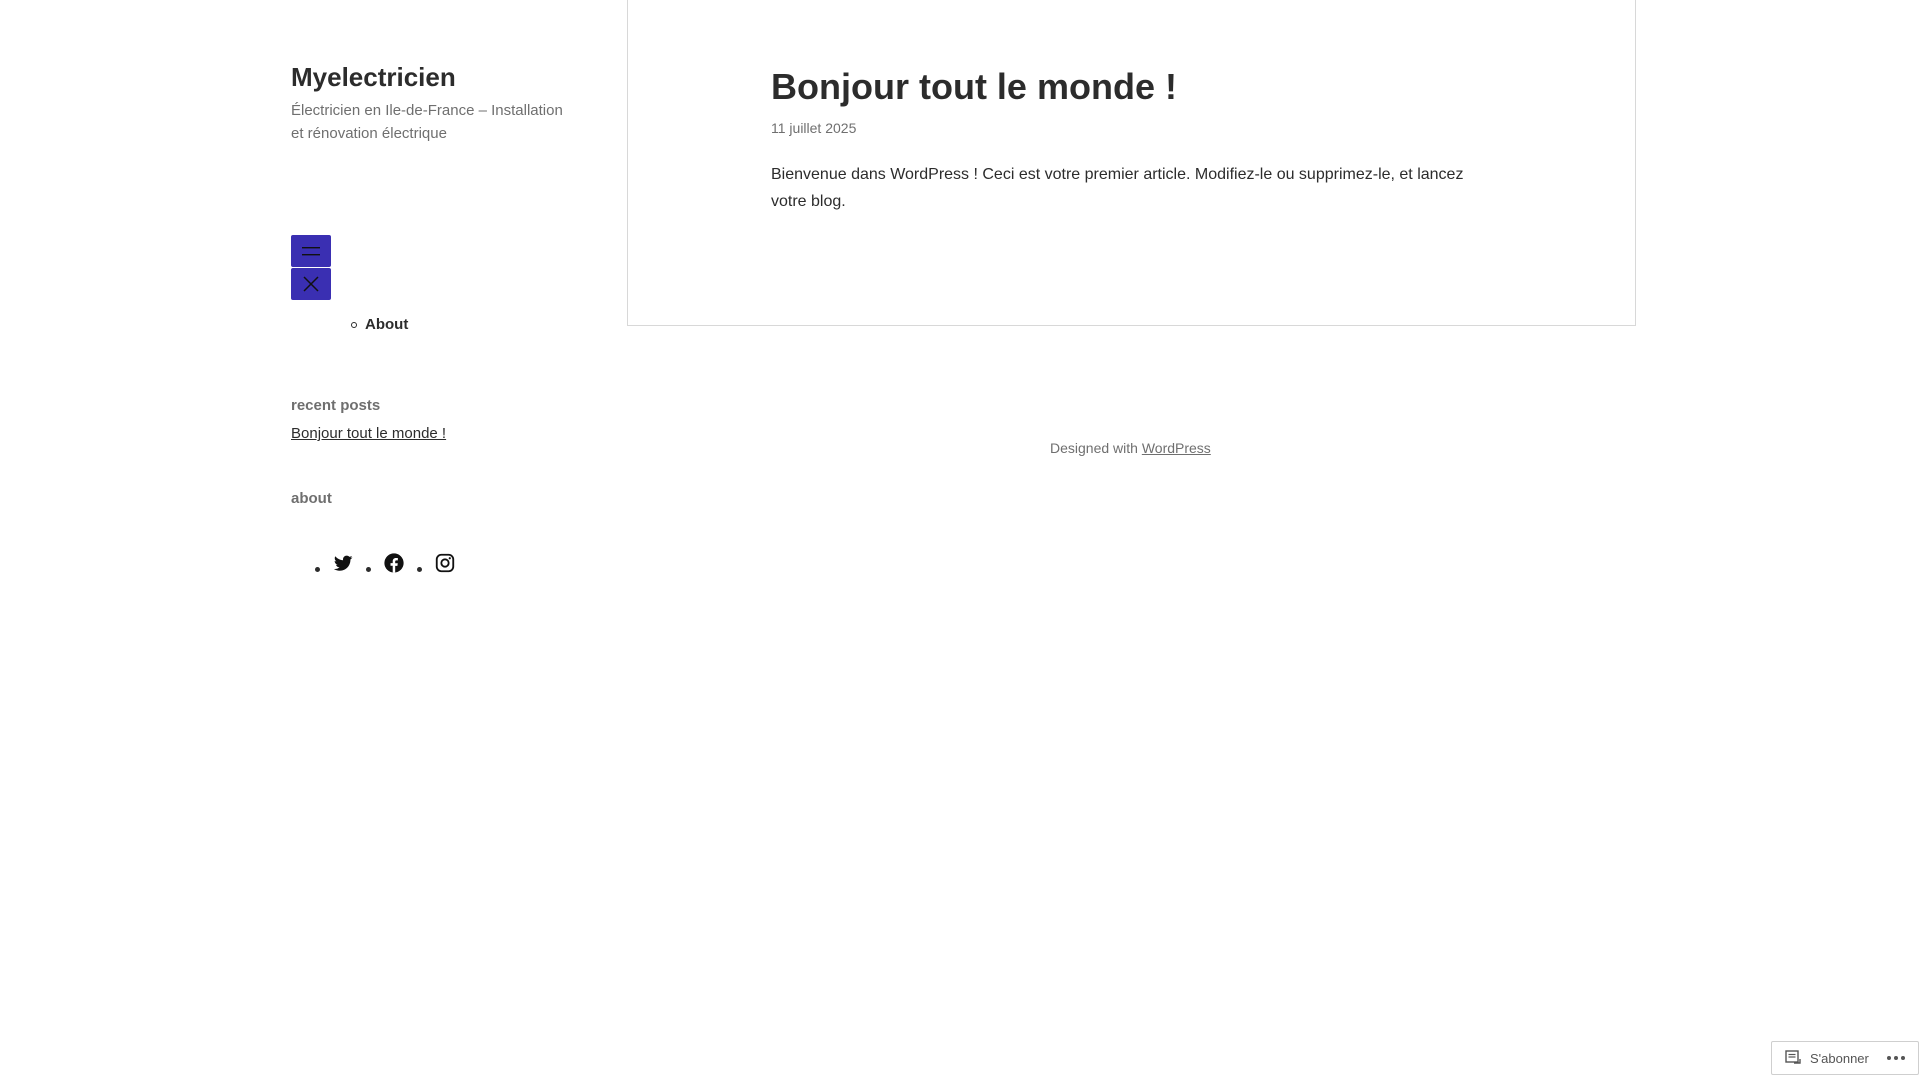  I want to click on social-item-instagram, so click(436, 563).